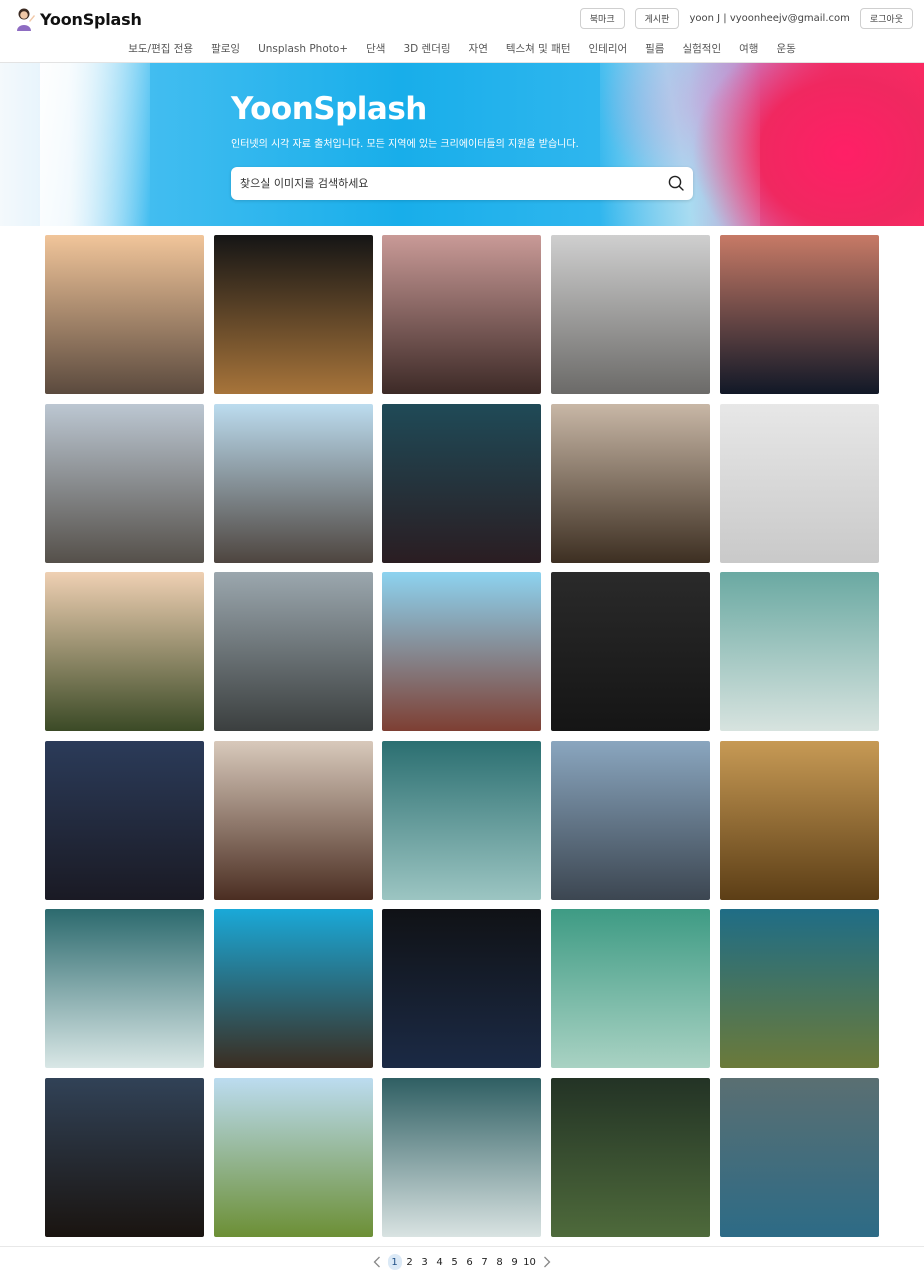 The height and width of the screenshot is (1280, 924). I want to click on nav-item-unsplash-plus: Unsplash Photo+, so click(303, 49).